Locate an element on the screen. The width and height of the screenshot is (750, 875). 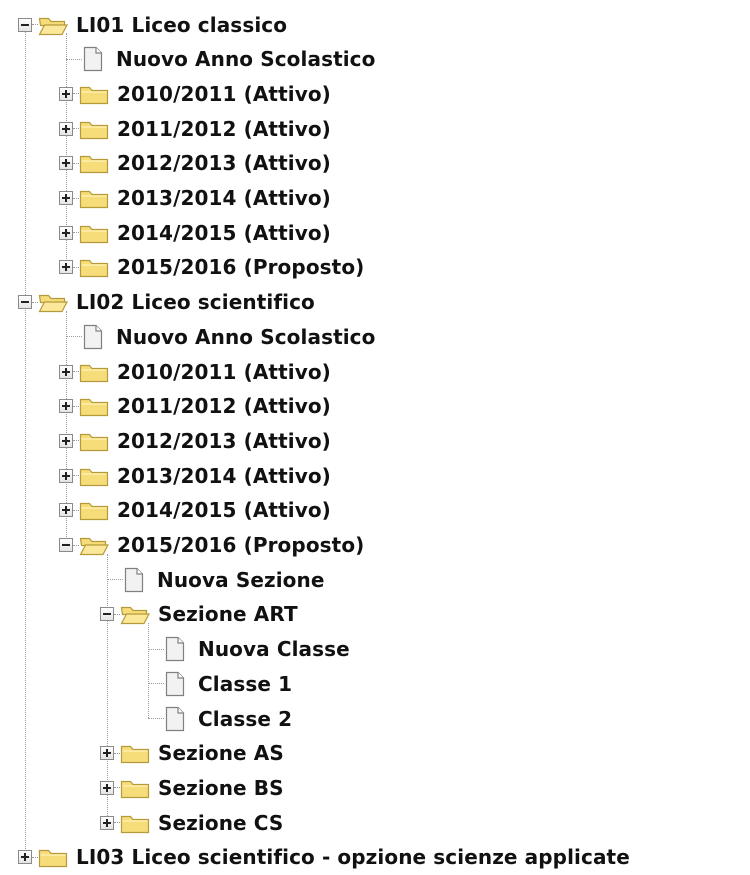
tree-item-folder: Sezione ART is located at coordinates (199, 614).